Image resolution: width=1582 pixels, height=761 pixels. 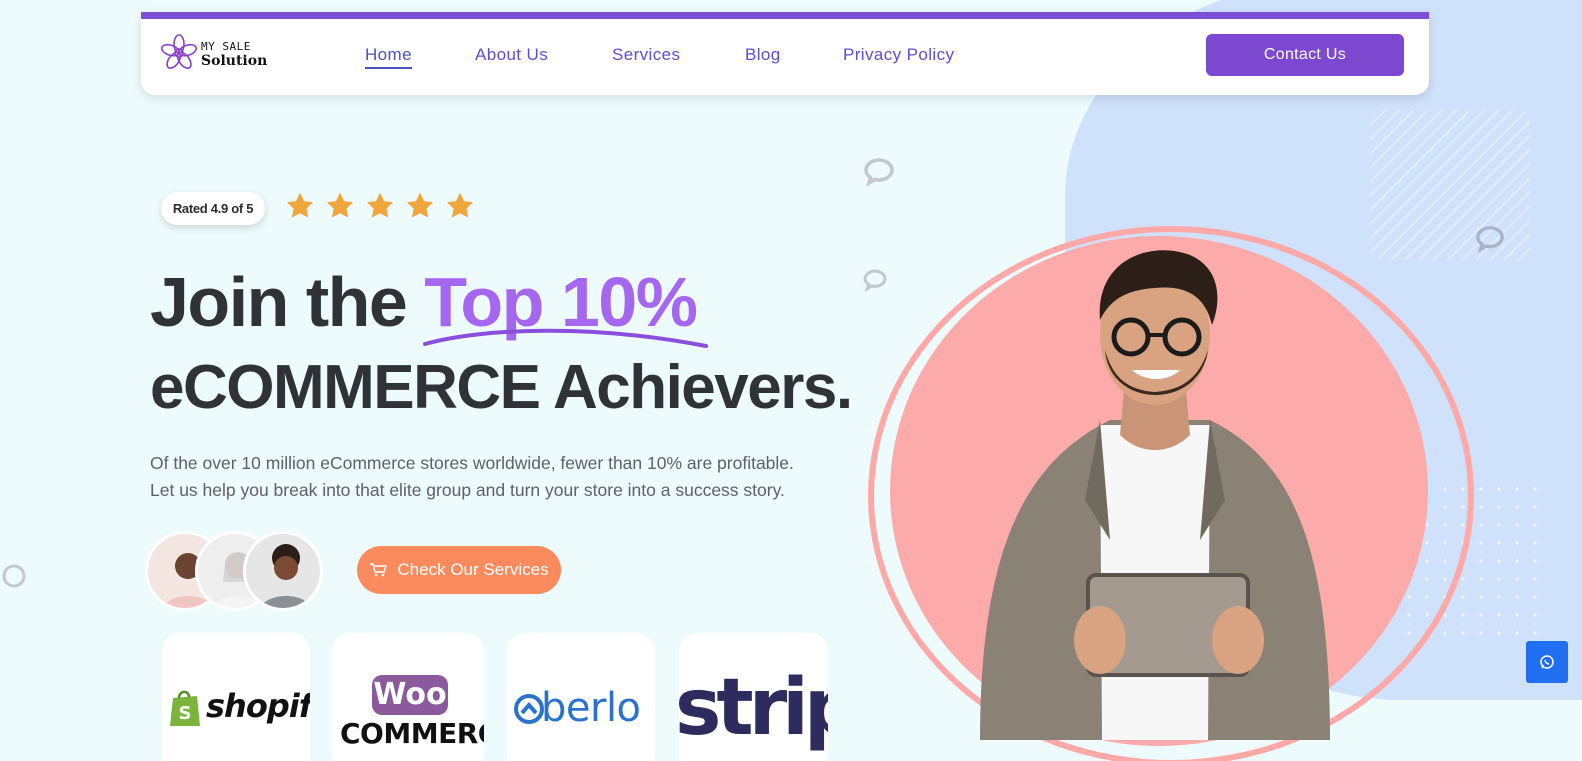 I want to click on stripe-logo-text: stripe, so click(x=753, y=708).